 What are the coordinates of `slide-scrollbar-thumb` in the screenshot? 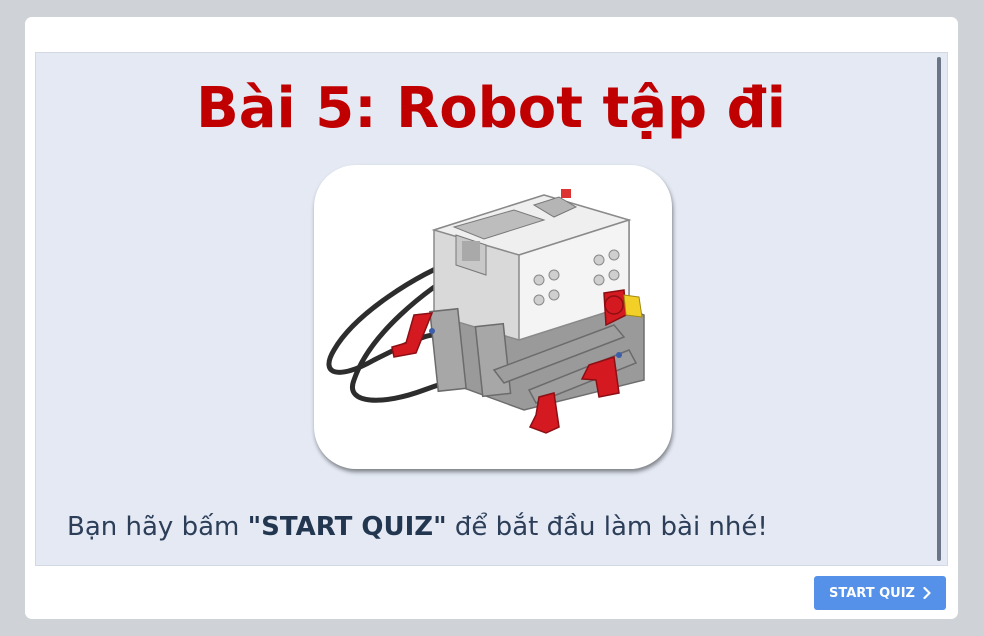 It's located at (939, 309).